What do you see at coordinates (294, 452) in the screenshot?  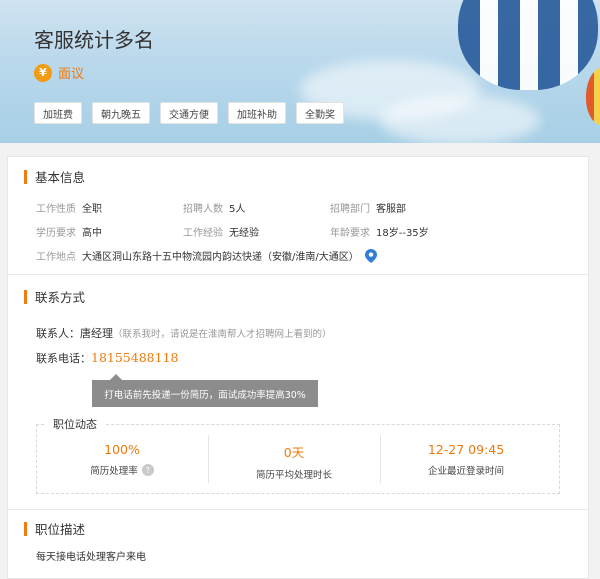 I see `stat-value: 0天` at bounding box center [294, 452].